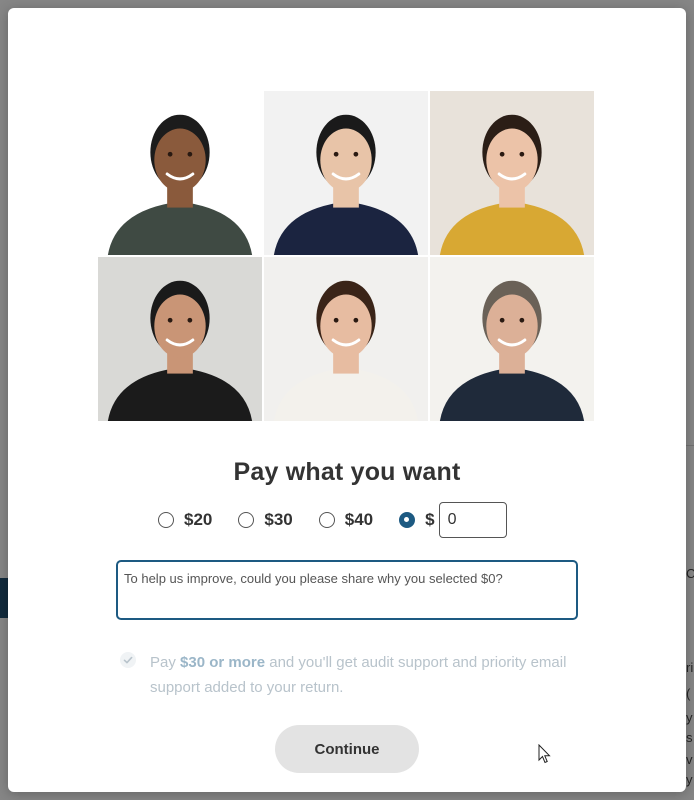 The width and height of the screenshot is (694, 800). What do you see at coordinates (544, 754) in the screenshot?
I see `mouse-cursor-icon` at bounding box center [544, 754].